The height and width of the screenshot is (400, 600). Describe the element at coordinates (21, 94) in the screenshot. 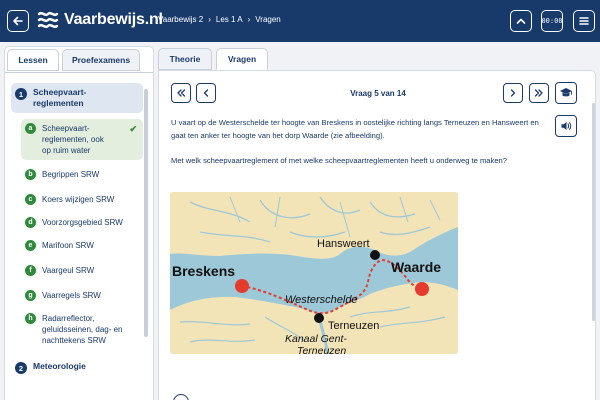

I see `chapter-number: 1` at that location.